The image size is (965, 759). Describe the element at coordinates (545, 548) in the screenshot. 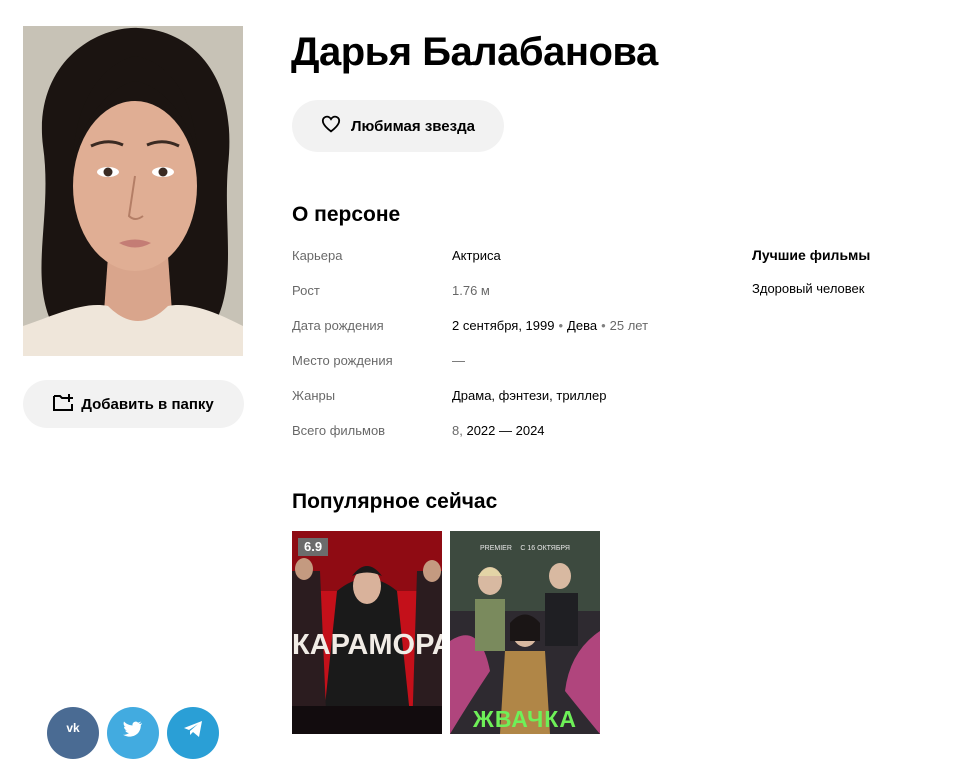

I see `release-date: С 16 ОКТЯБРЯ` at that location.